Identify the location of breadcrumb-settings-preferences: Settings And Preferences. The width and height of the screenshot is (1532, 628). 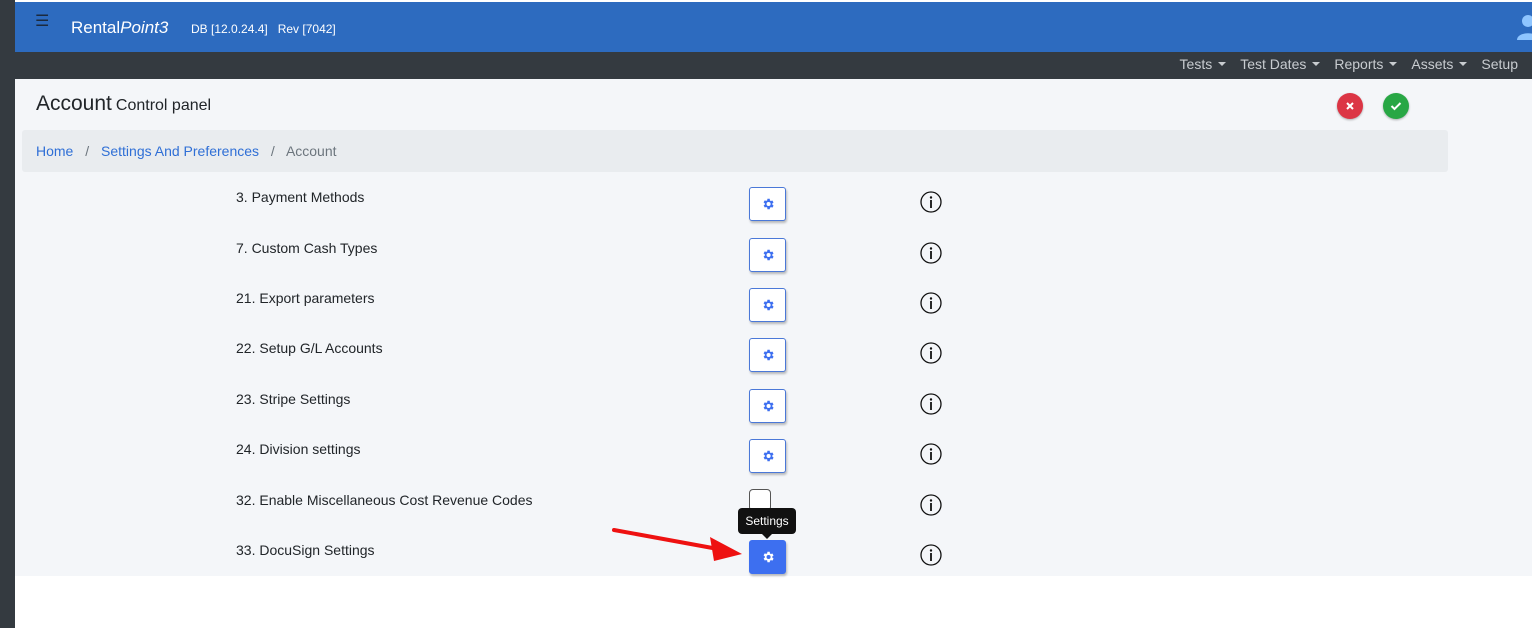
(180, 151).